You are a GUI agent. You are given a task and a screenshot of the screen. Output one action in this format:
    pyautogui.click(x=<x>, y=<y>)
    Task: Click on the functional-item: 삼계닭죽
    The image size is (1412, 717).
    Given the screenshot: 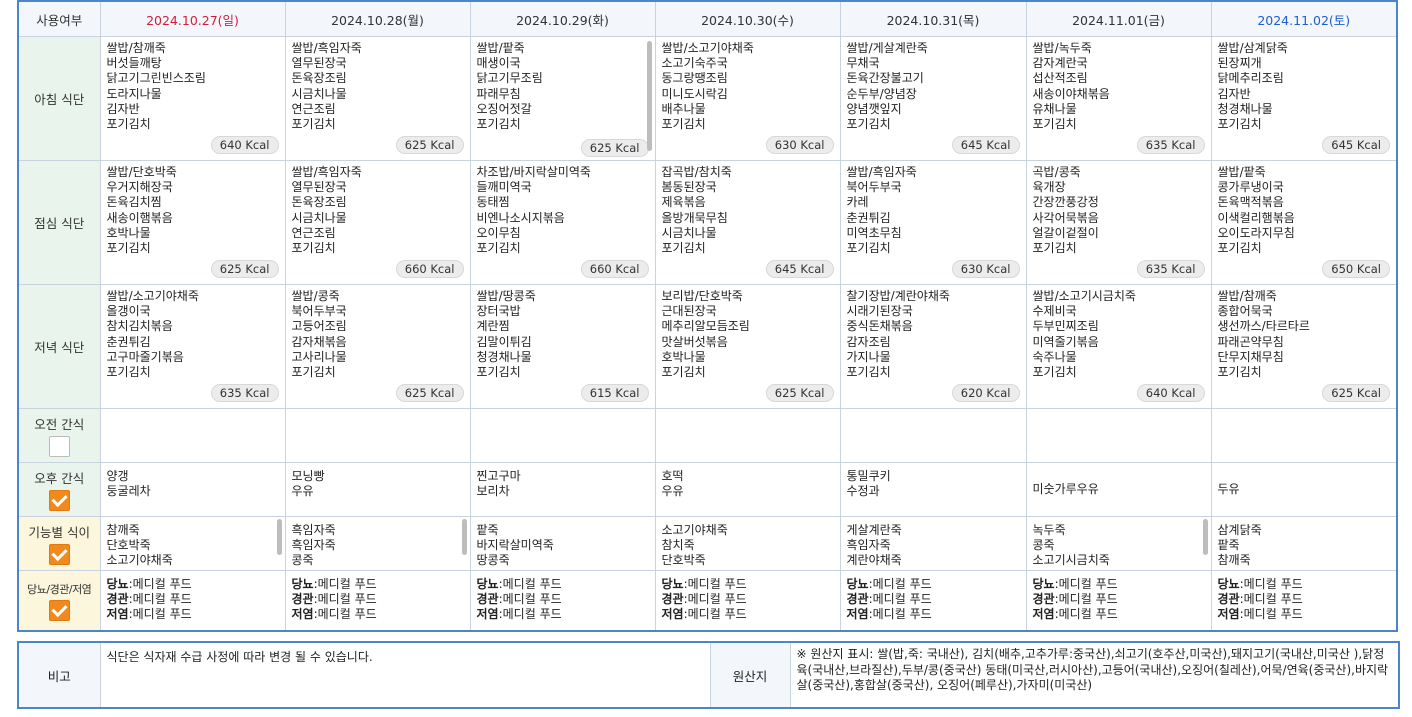 What is the action you would take?
    pyautogui.click(x=1239, y=530)
    